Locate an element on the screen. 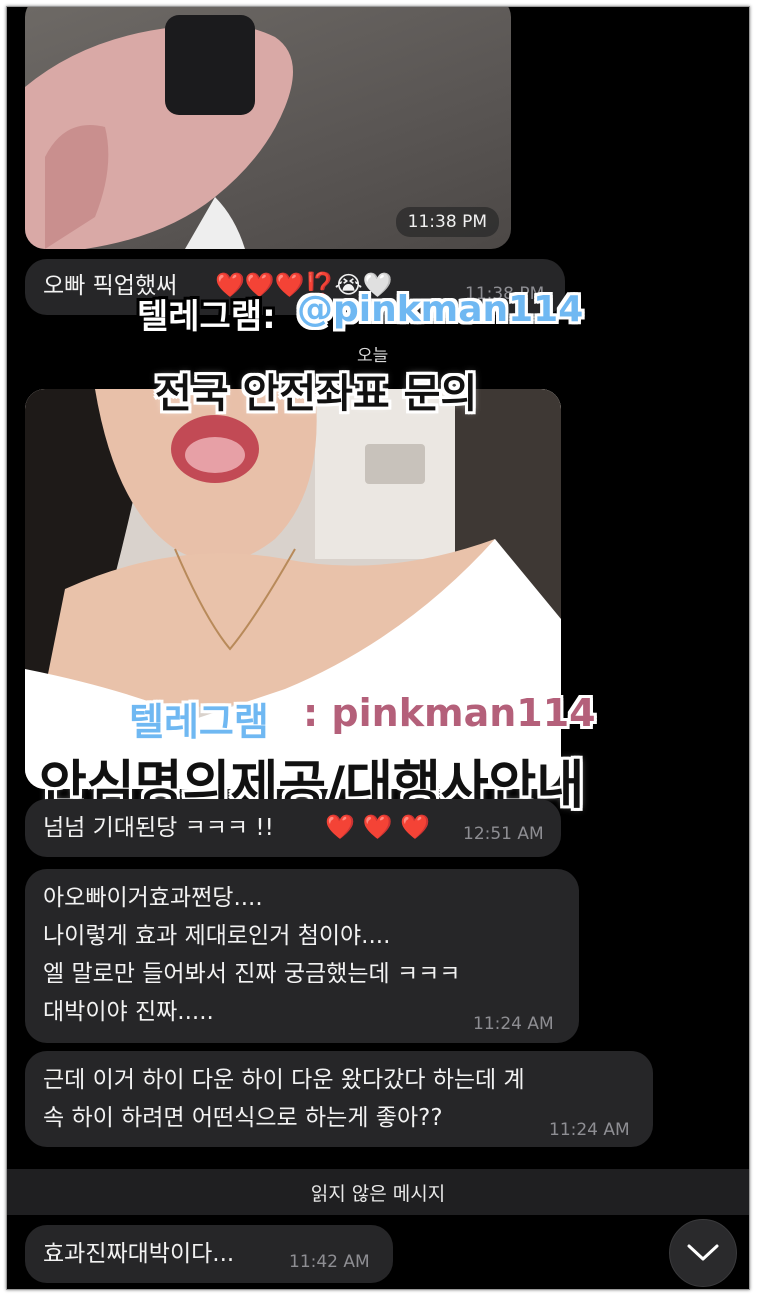 This screenshot has width=758, height=1298. message-bubble-great: 효과진짜대박이다... 11:42 AM is located at coordinates (209, 1254).